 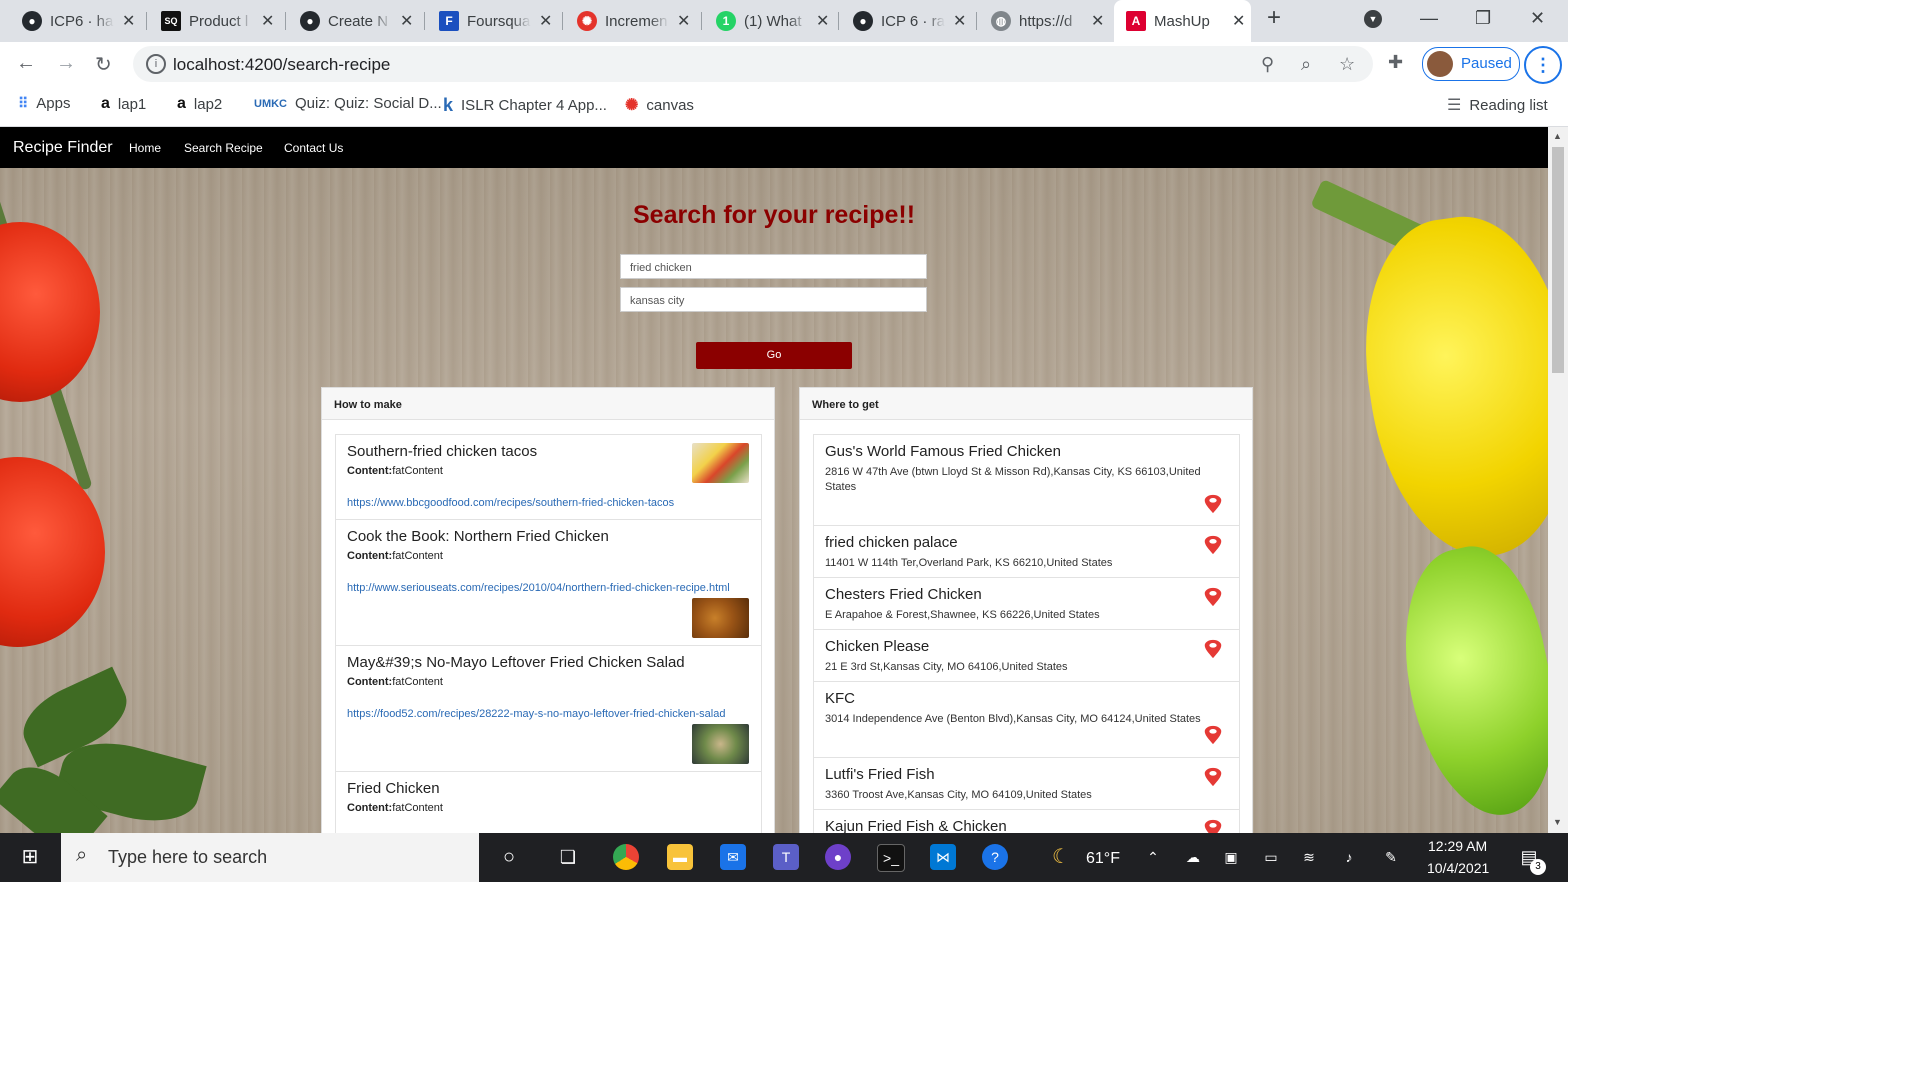 I want to click on vscode-icon: ⋈, so click(x=943, y=857).